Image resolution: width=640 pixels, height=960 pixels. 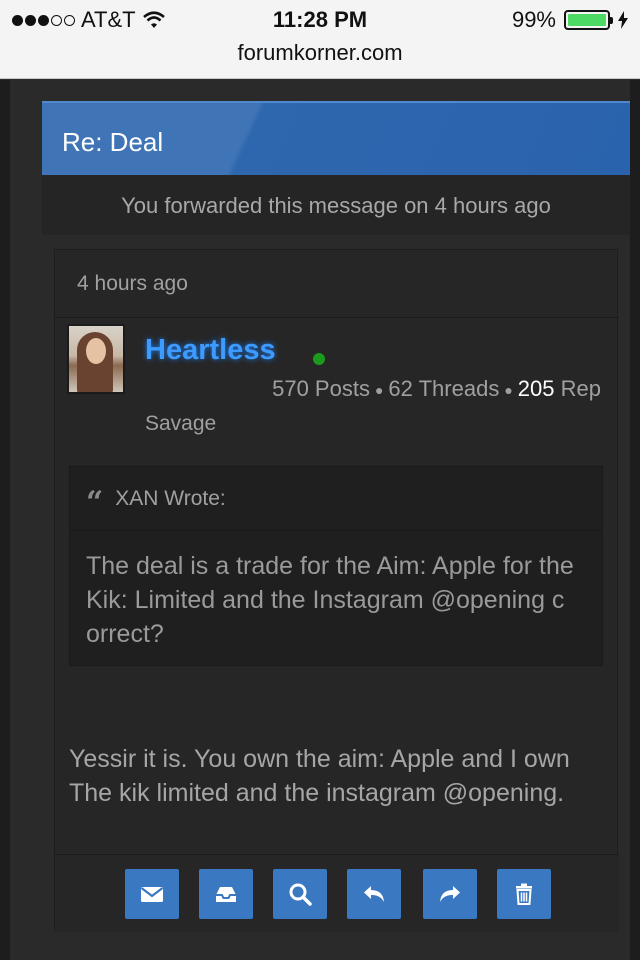 I want to click on page-gutter-left, so click(x=5, y=520).